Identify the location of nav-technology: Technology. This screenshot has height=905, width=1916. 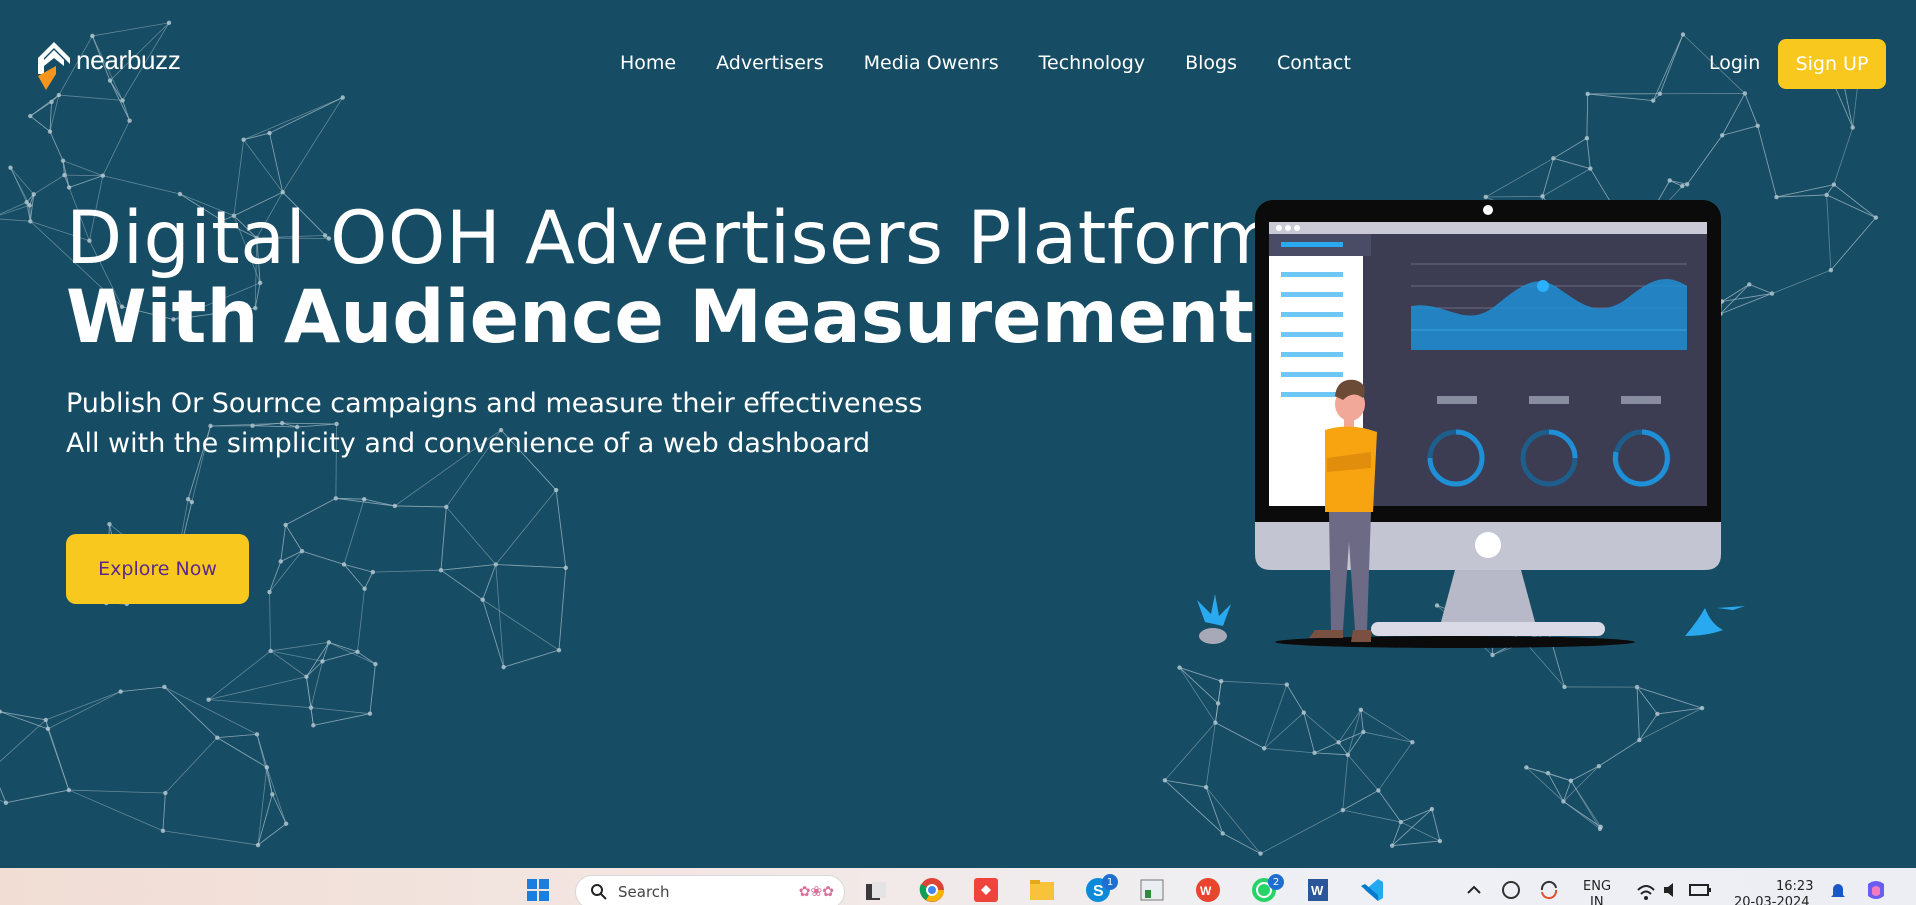
(1092, 63).